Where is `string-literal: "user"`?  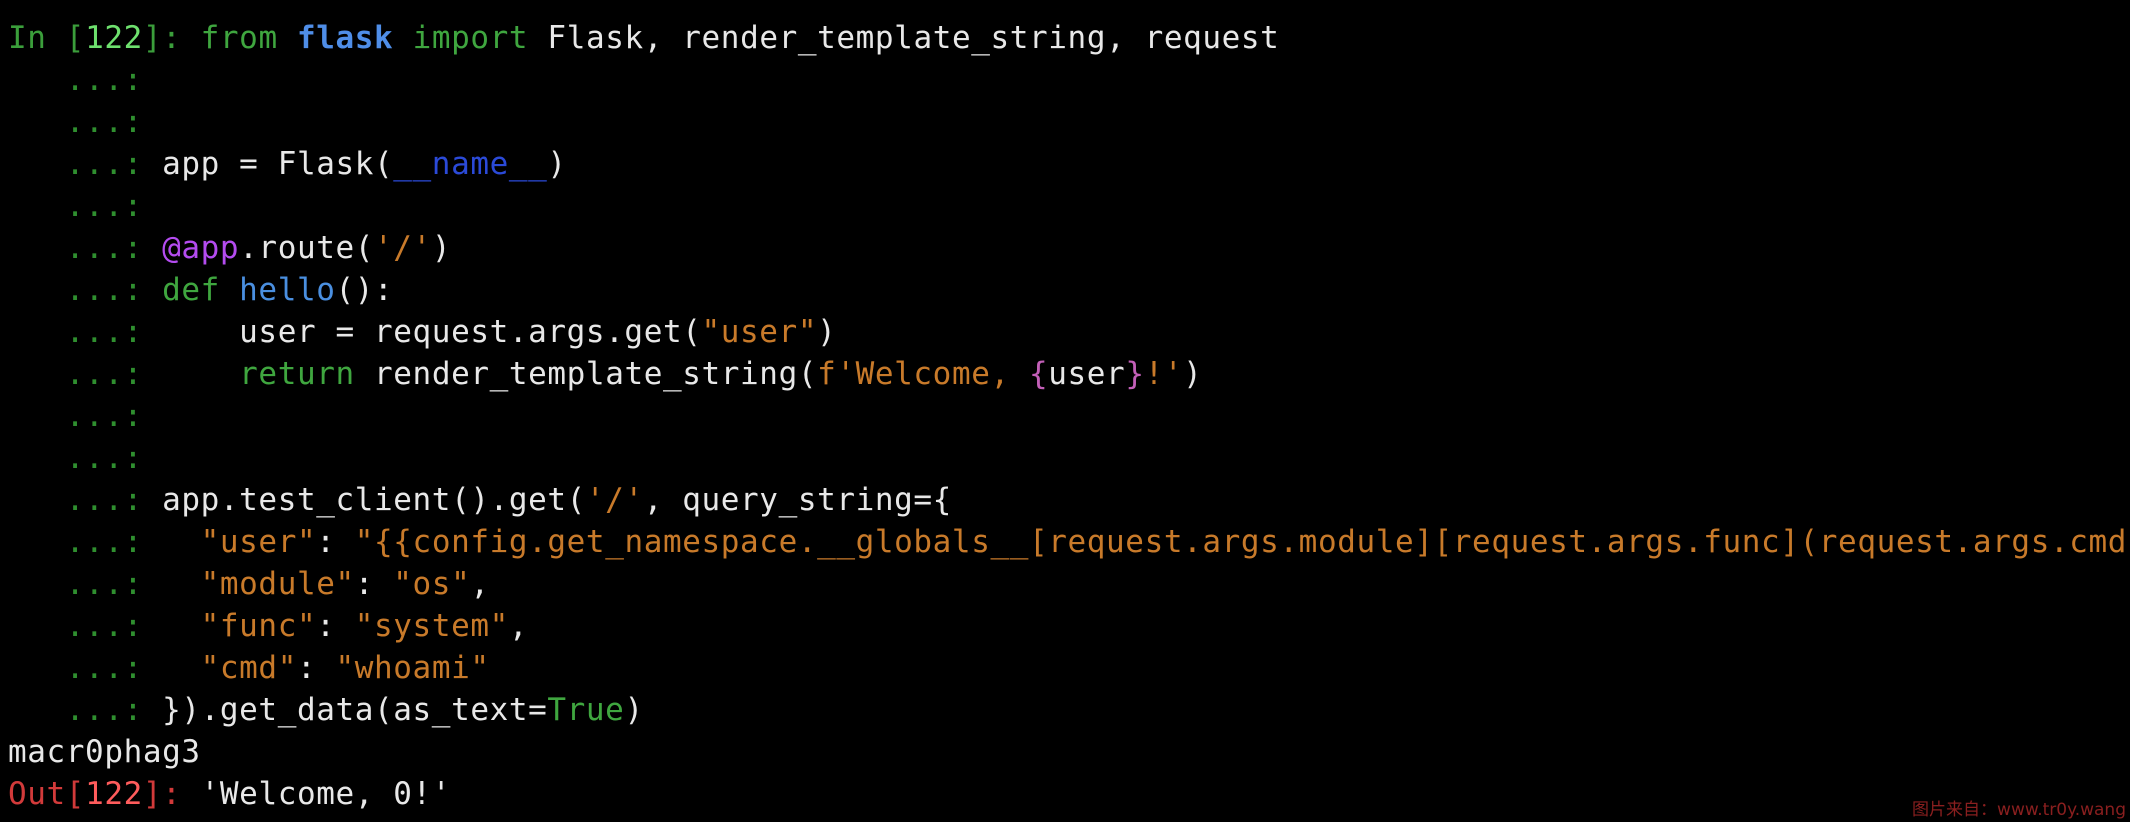
string-literal: "user" is located at coordinates (759, 332).